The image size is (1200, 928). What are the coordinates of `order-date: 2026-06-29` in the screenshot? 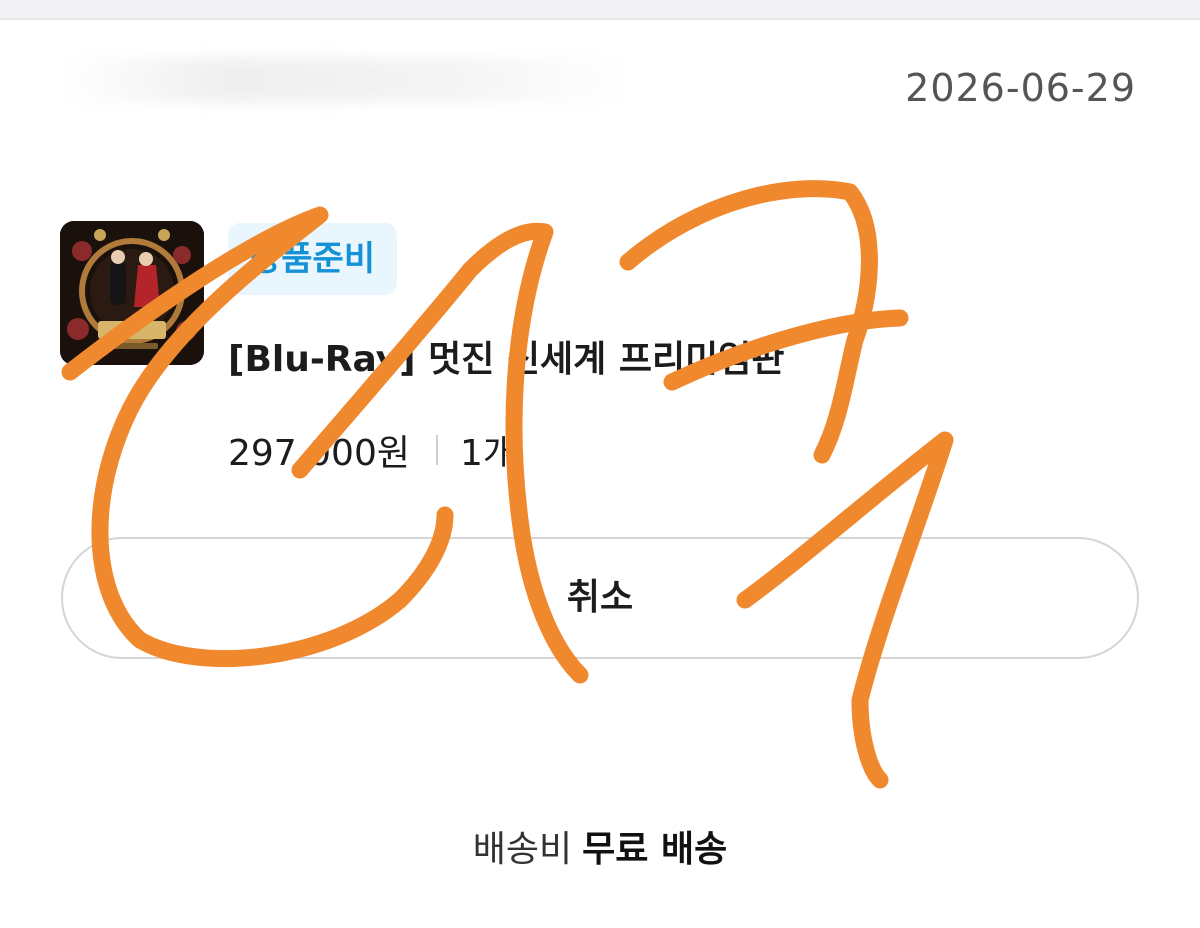 It's located at (1020, 88).